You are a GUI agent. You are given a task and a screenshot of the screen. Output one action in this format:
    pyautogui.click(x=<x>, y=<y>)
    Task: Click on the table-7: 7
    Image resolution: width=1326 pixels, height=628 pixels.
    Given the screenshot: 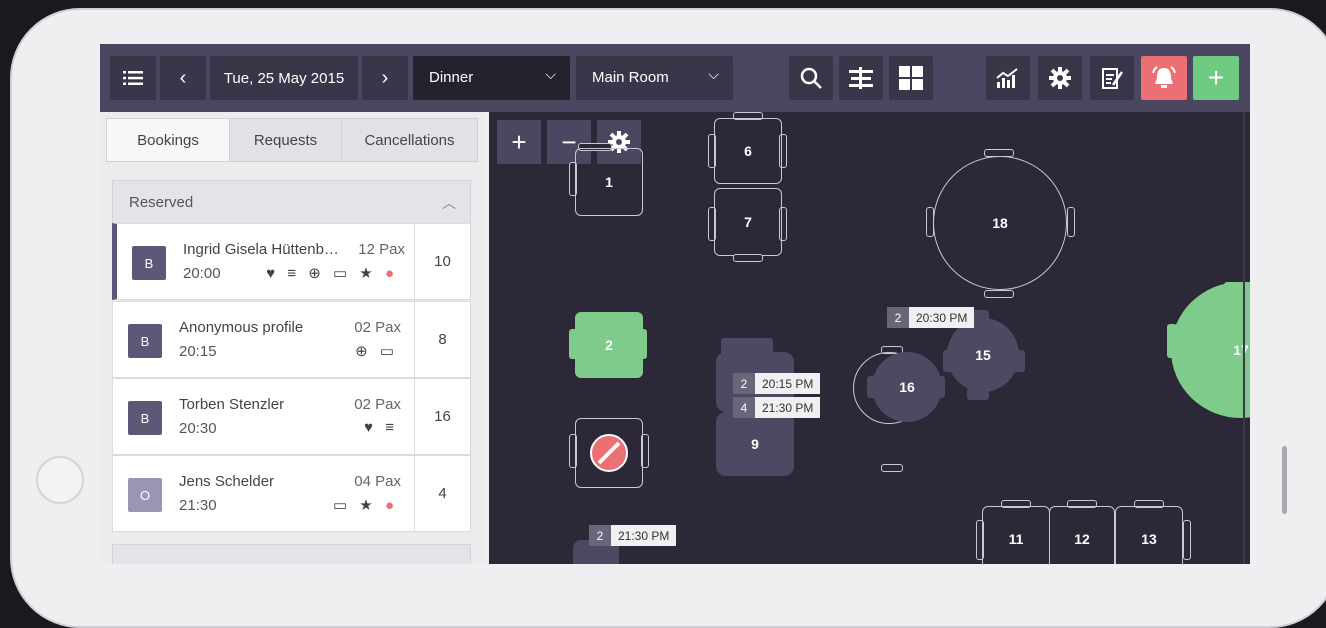 What is the action you would take?
    pyautogui.click(x=748, y=222)
    